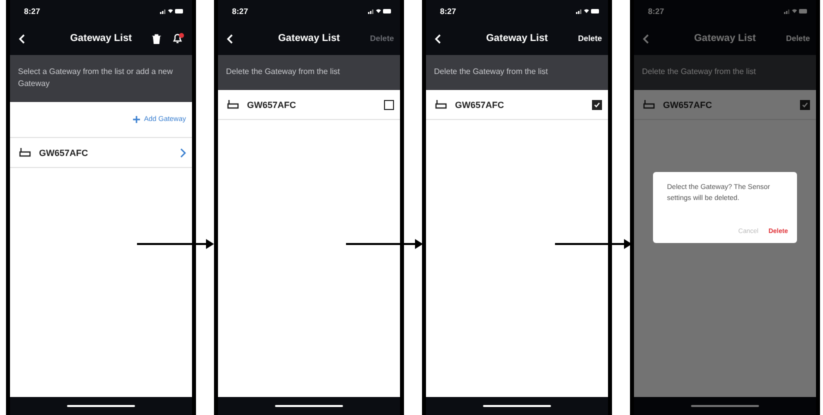  I want to click on trash-icon, so click(156, 39).